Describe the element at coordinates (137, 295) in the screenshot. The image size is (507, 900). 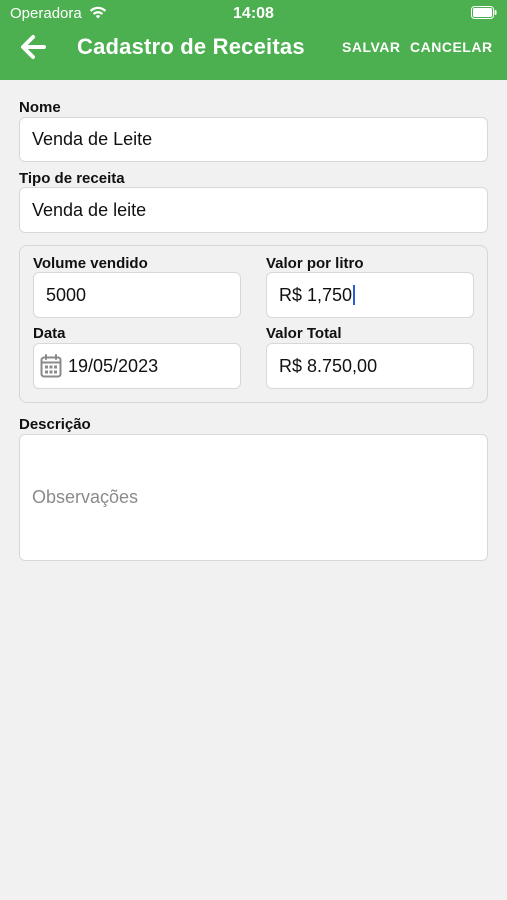
I see `volume-input: 5000` at that location.